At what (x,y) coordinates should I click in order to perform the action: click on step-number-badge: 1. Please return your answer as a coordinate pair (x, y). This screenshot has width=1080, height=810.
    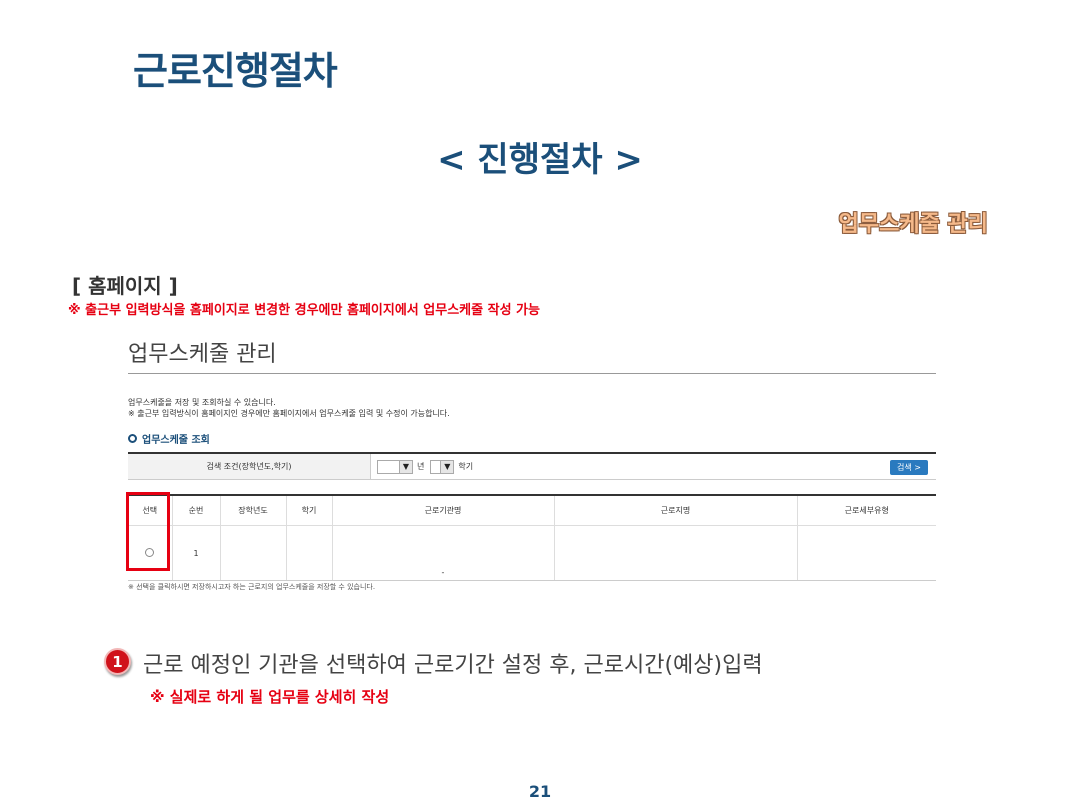
    Looking at the image, I should click on (117, 661).